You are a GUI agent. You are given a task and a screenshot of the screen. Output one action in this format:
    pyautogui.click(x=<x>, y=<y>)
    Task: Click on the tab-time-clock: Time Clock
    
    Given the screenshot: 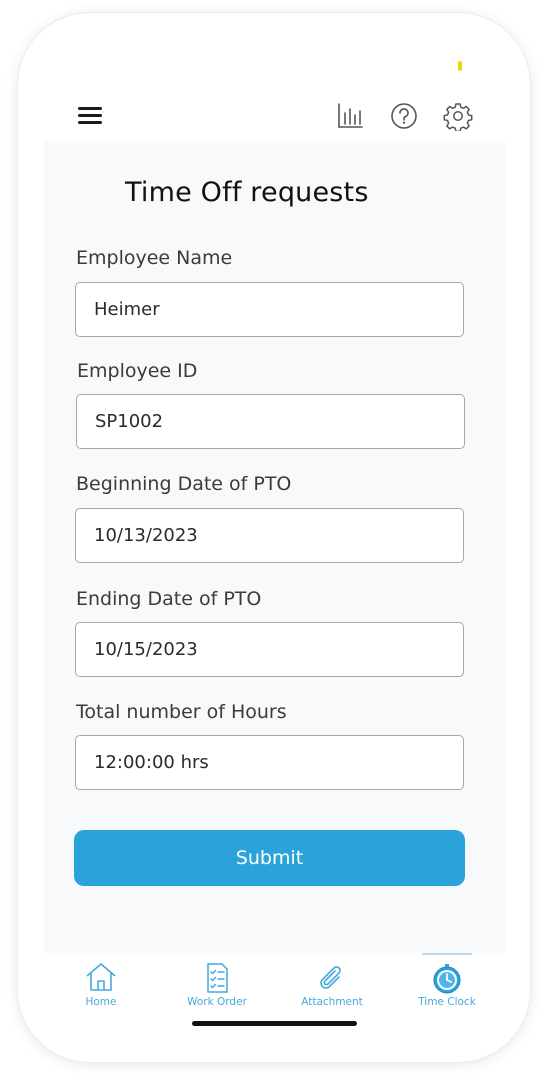 What is the action you would take?
    pyautogui.click(x=447, y=984)
    